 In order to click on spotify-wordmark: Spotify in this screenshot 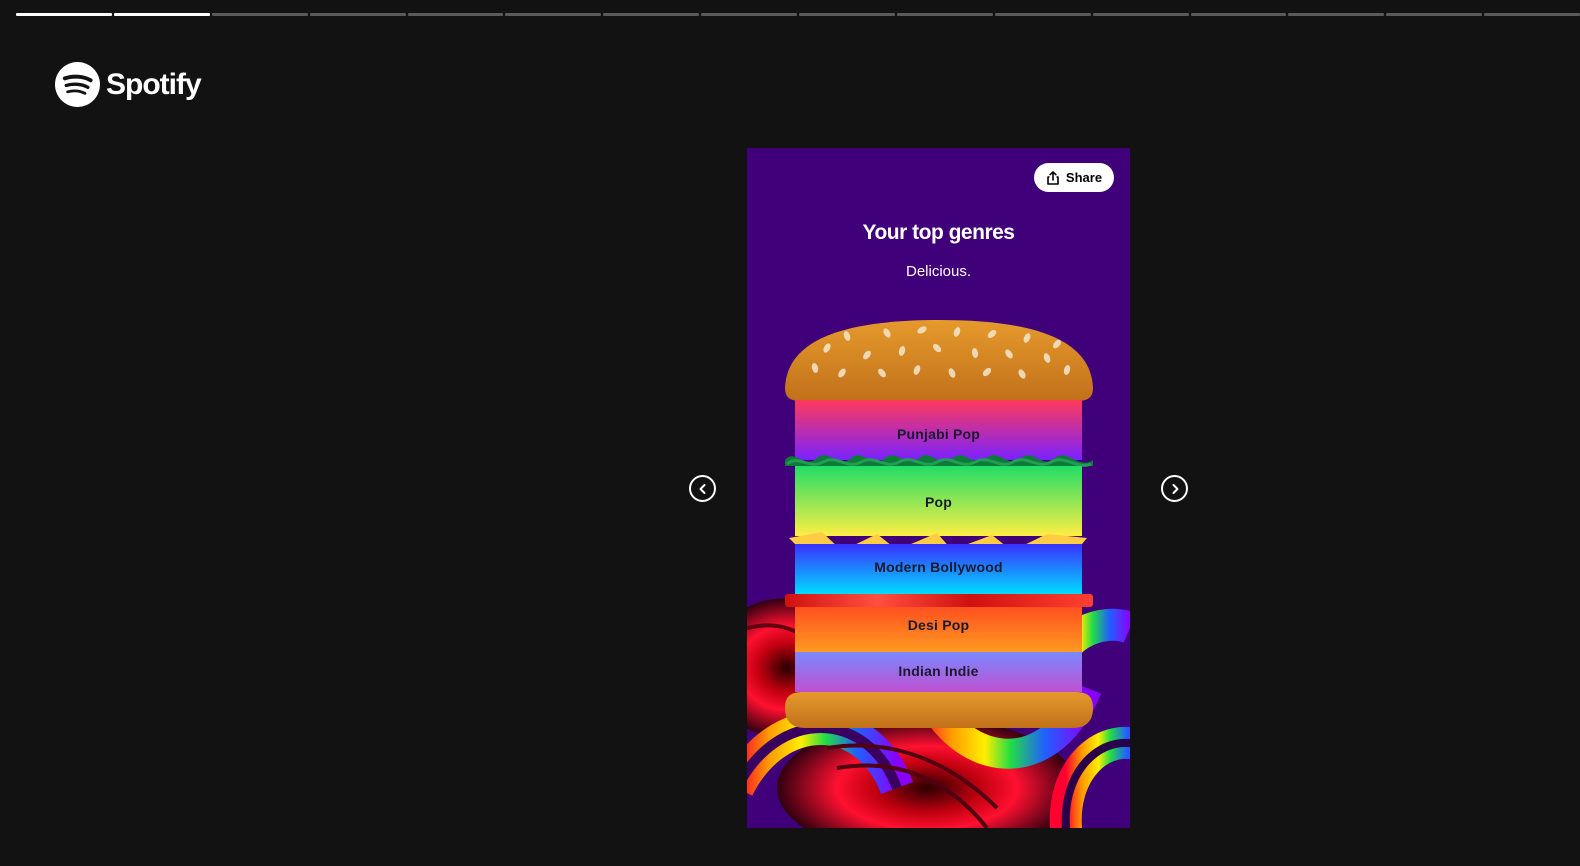, I will do `click(154, 84)`.